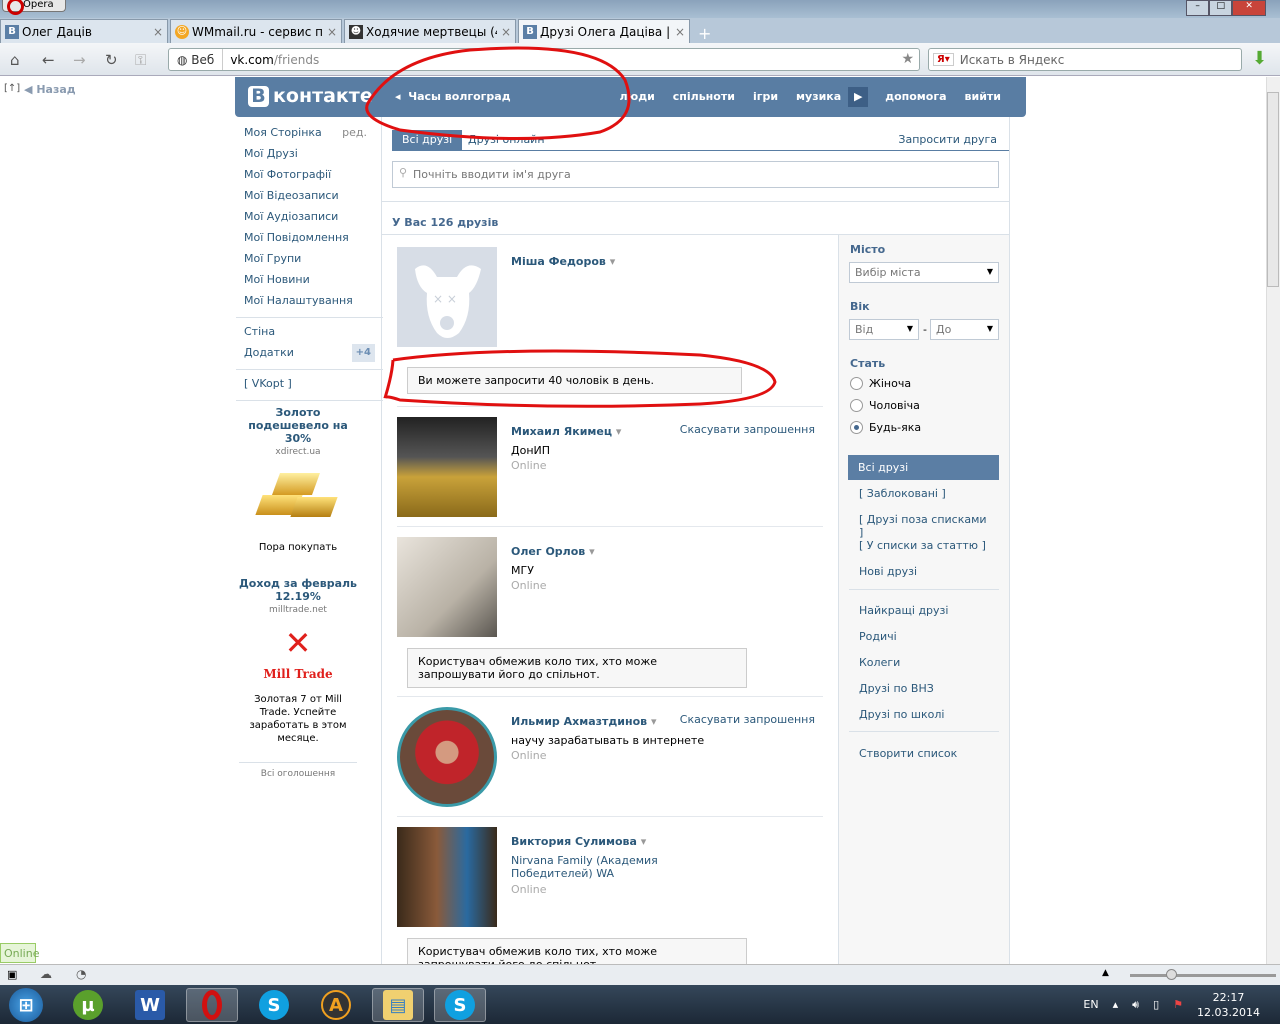 Image resolution: width=1280 pixels, height=1024 pixels. I want to click on friend-name: Ильмир Ахмазтдинов, so click(583, 721).